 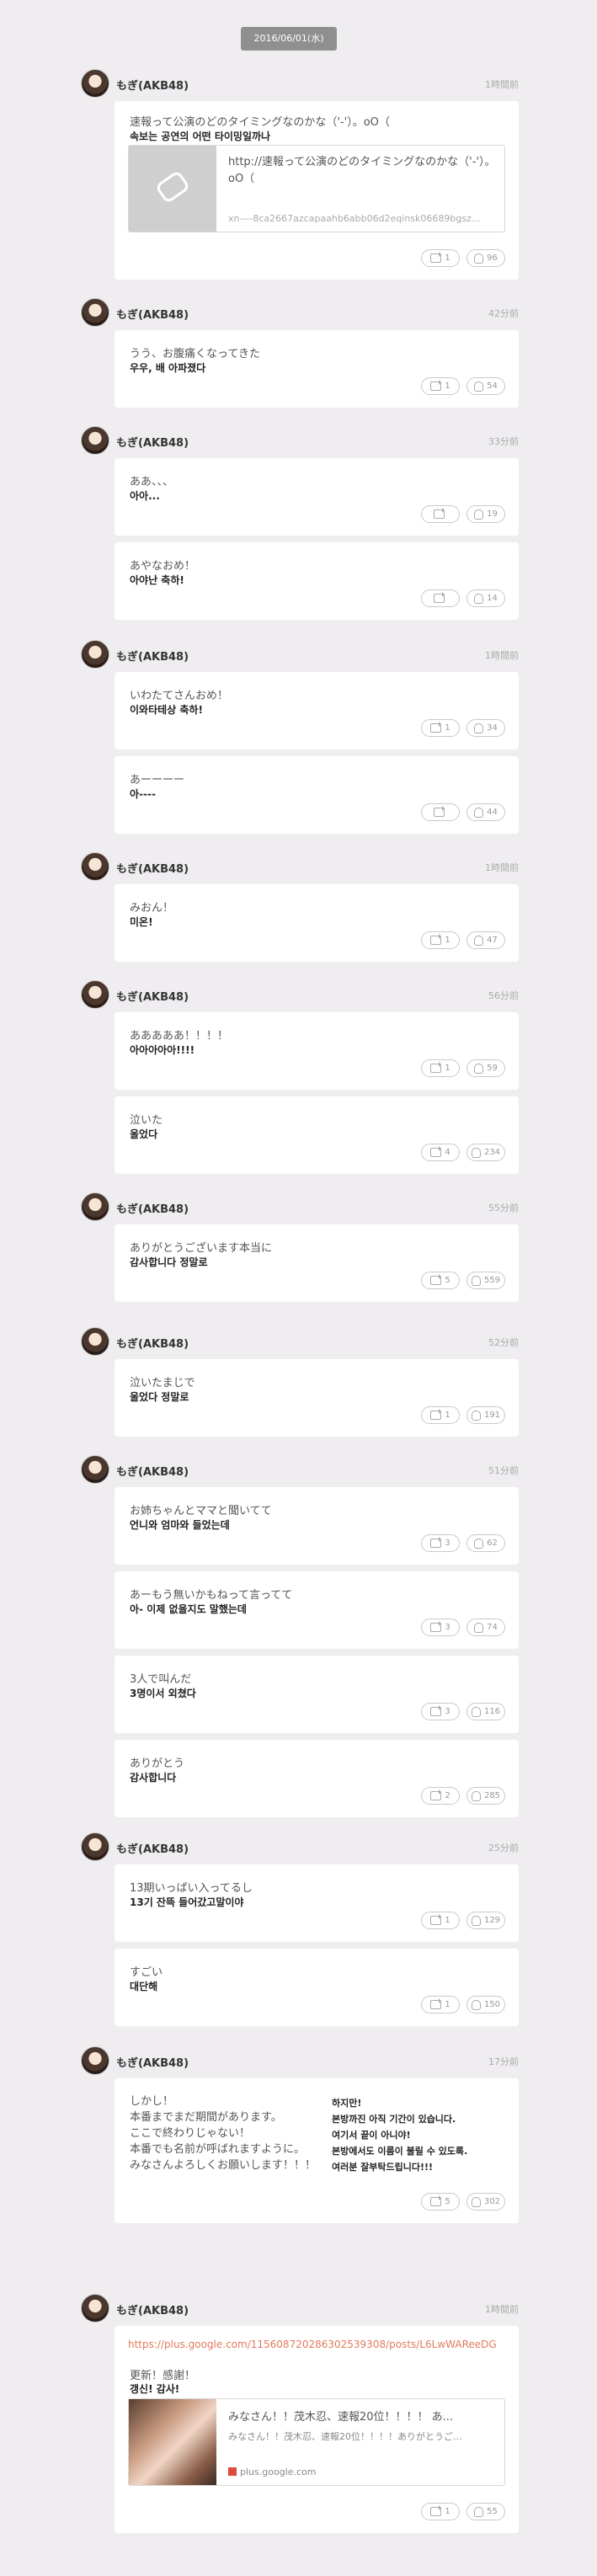 What do you see at coordinates (486, 598) in the screenshot?
I see `like-button: 14` at bounding box center [486, 598].